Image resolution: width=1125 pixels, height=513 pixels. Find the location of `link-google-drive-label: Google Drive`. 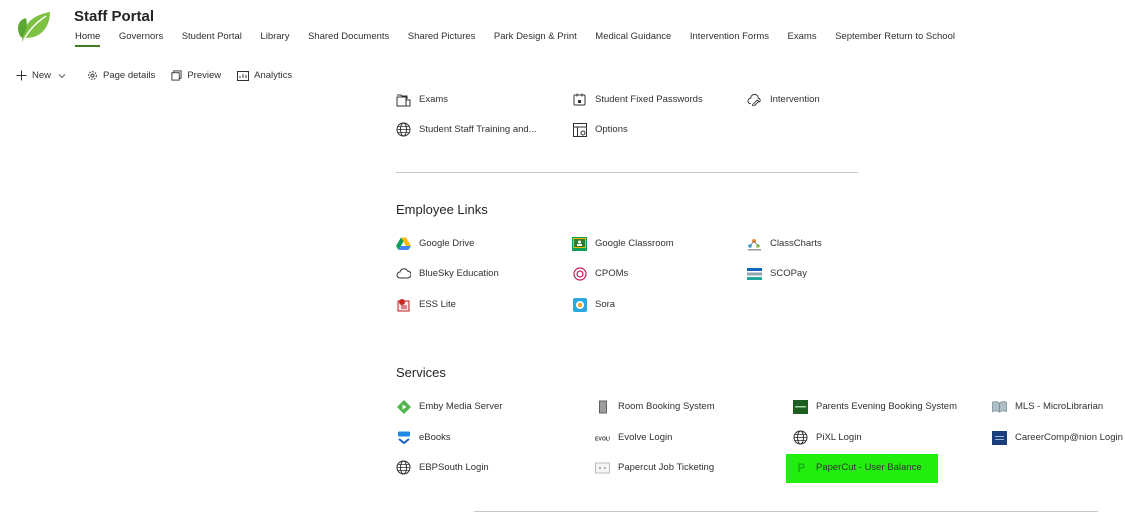

link-google-drive-label: Google Drive is located at coordinates (447, 243).